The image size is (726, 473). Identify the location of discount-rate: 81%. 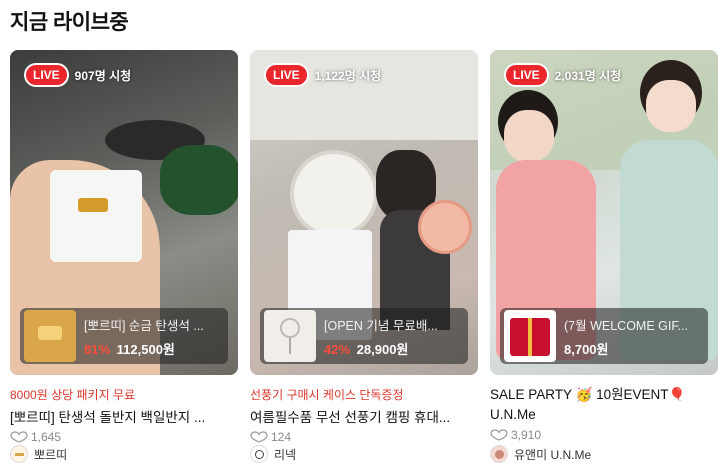
(97, 349).